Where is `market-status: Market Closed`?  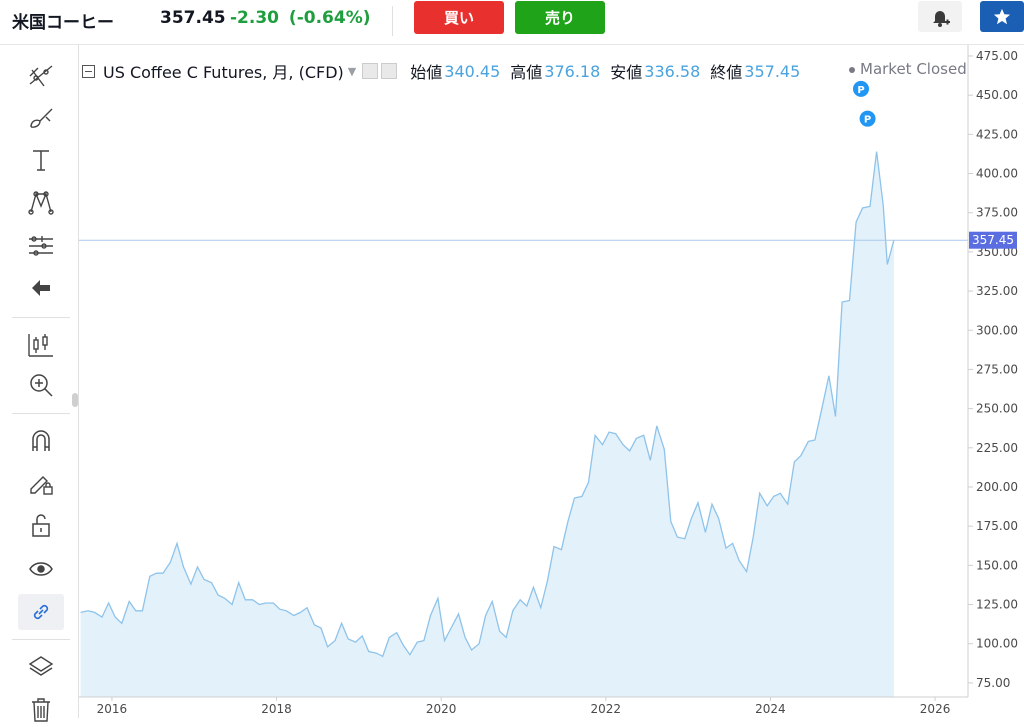
market-status: Market Closed is located at coordinates (908, 69).